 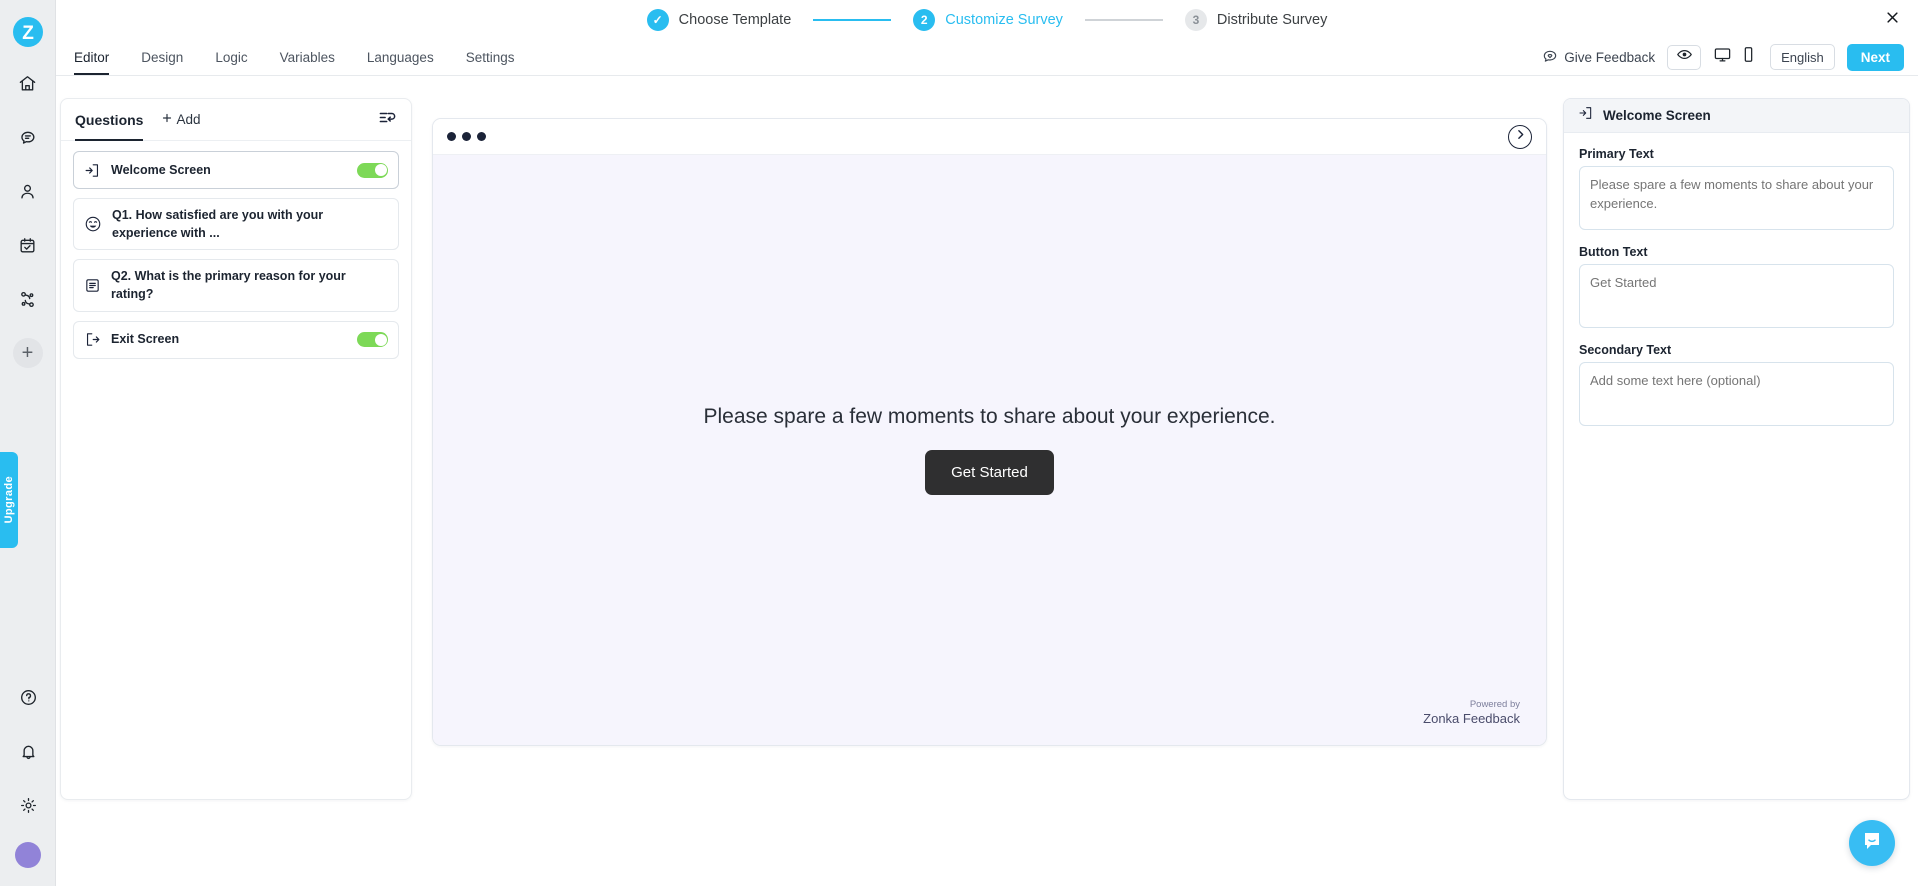 I want to click on help-icon, so click(x=28, y=697).